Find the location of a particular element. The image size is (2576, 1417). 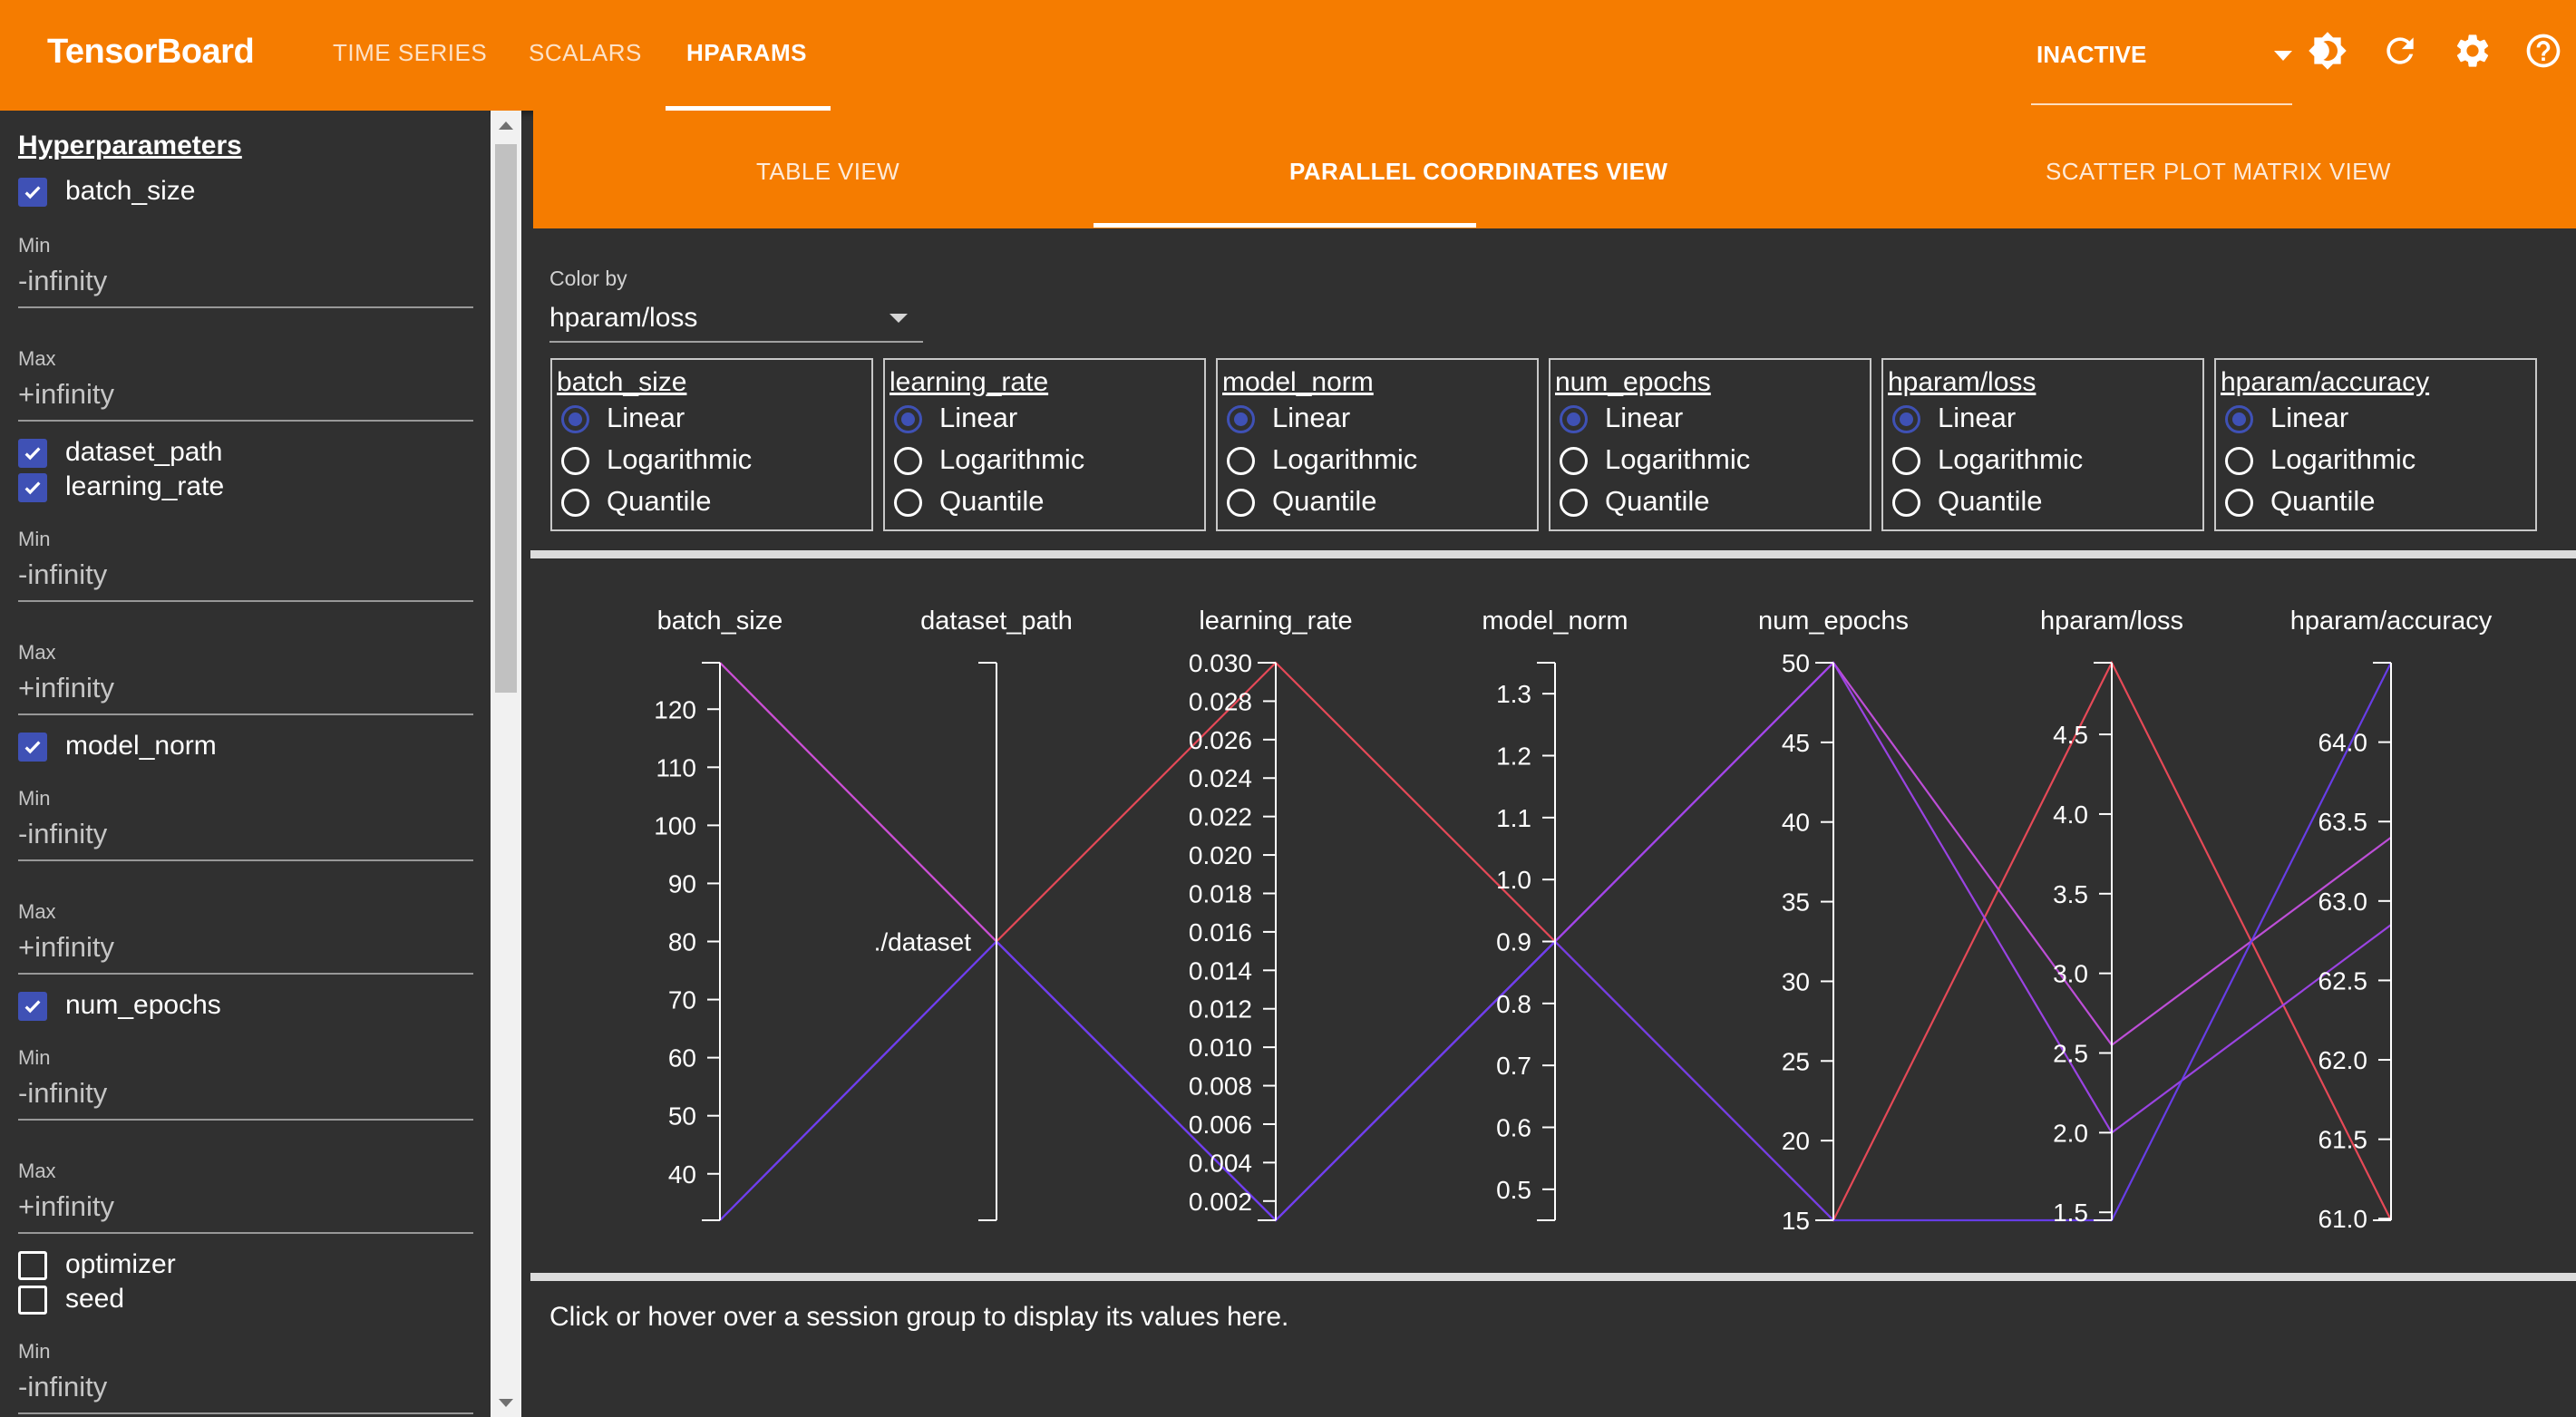

checkbox-batch-size is located at coordinates (32, 192).